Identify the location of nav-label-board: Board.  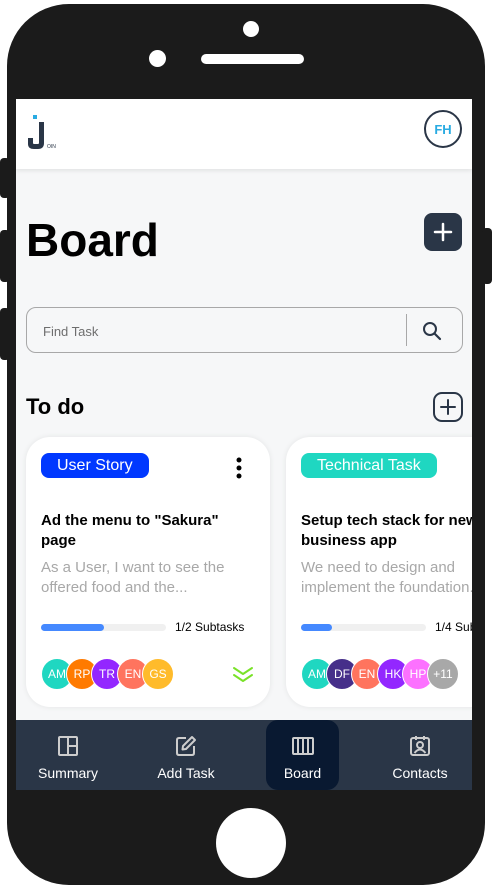
(302, 773).